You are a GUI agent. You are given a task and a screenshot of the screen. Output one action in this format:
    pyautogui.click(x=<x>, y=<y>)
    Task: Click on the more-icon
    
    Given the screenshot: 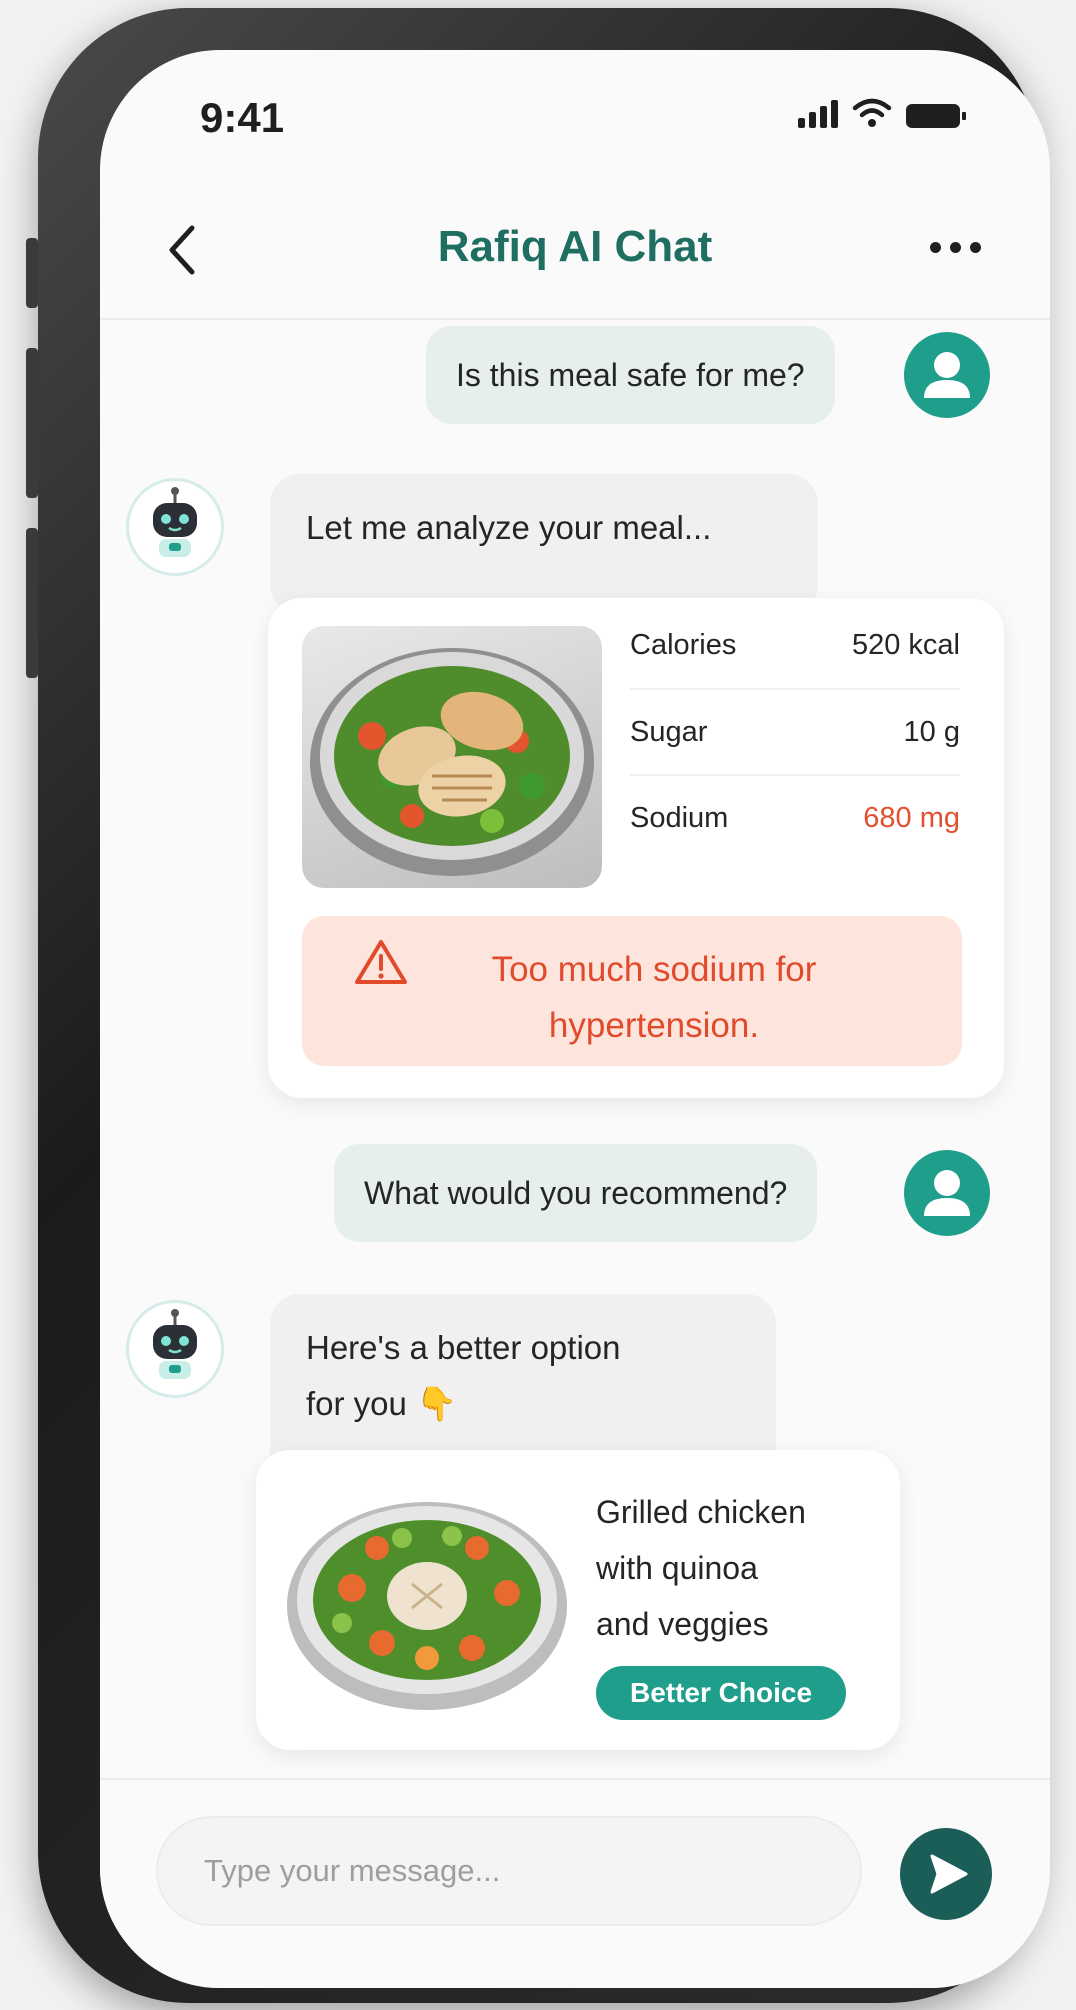 What is the action you would take?
    pyautogui.click(x=935, y=247)
    